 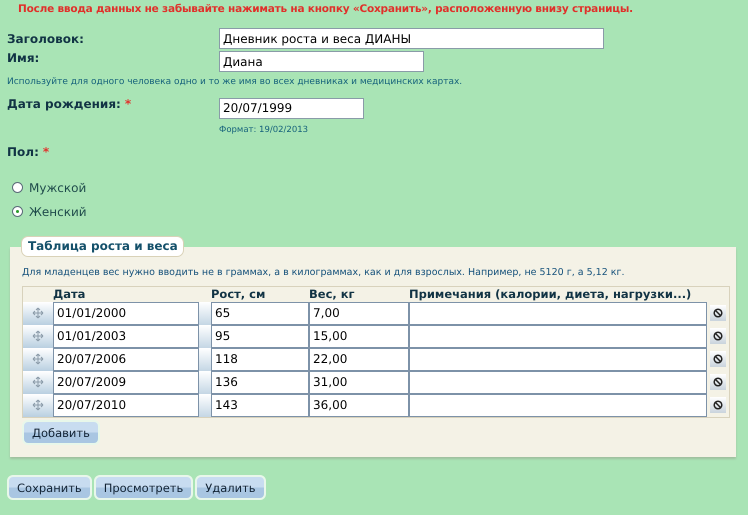 I want to click on radio-label: Мужской, so click(x=57, y=187).